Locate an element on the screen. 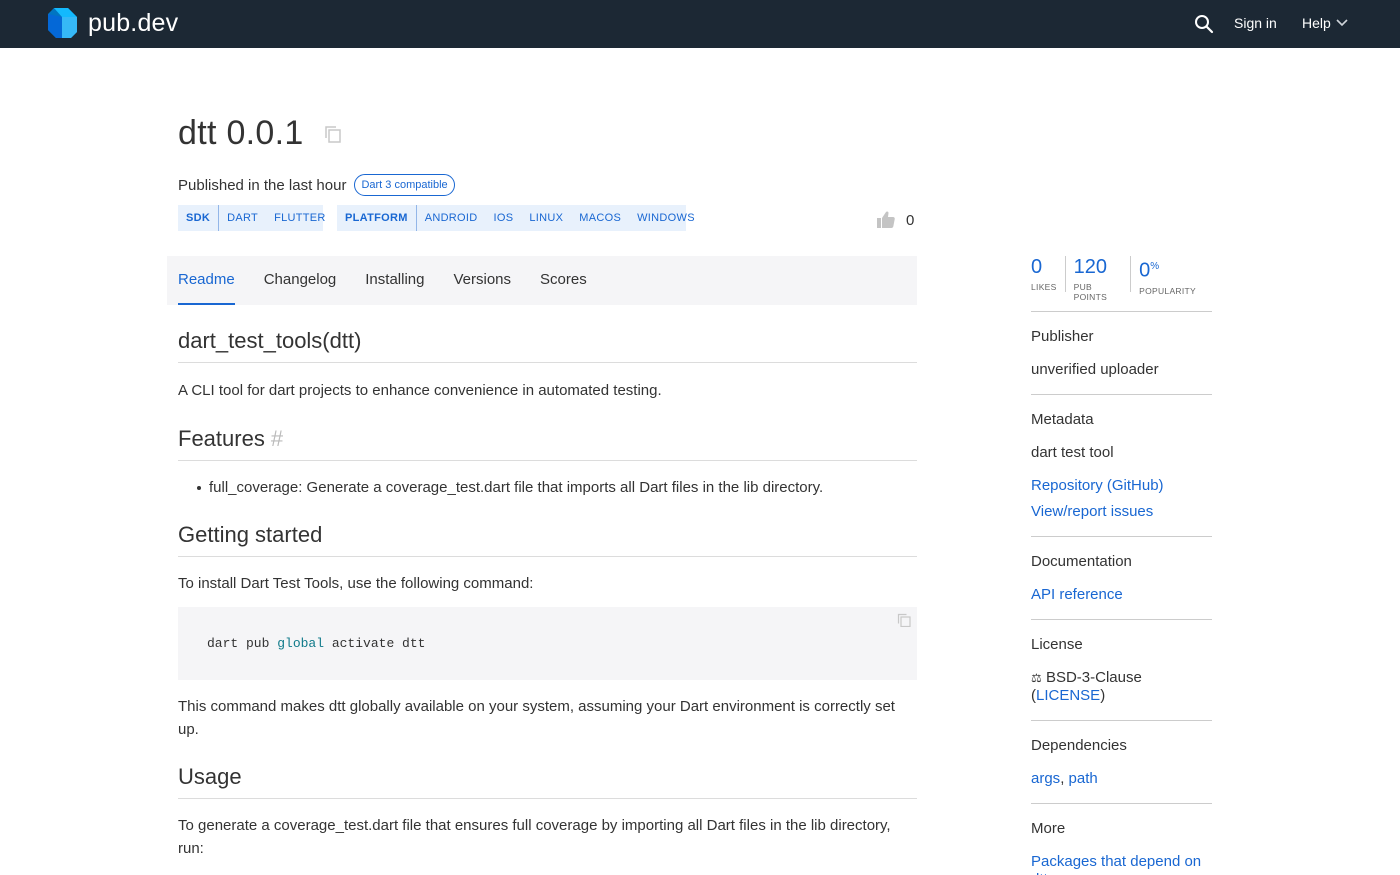  platform-tags: PLATFORM ANDROID IOS LINUX MACOS WINDOWS is located at coordinates (516, 218).